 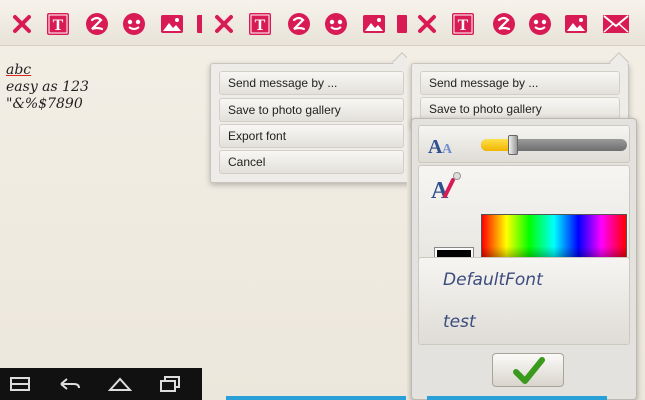 I want to click on font-option-test: test, so click(x=459, y=322).